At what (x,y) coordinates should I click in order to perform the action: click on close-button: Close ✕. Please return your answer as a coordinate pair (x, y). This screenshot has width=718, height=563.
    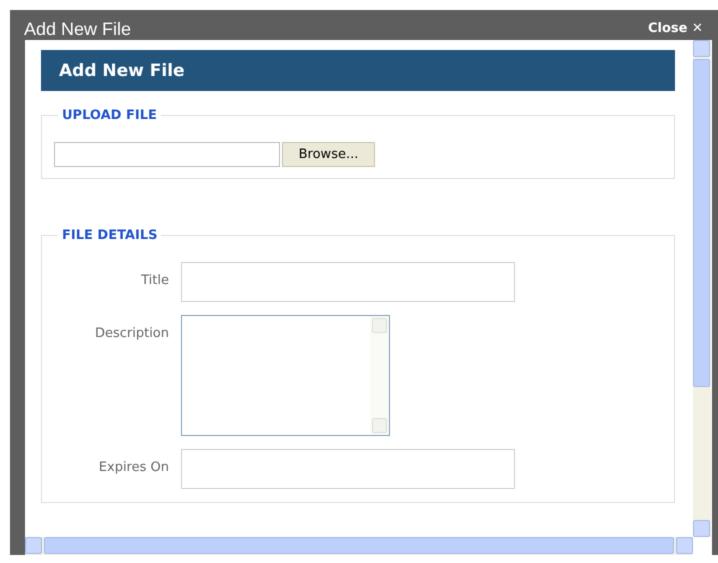
    Looking at the image, I should click on (675, 29).